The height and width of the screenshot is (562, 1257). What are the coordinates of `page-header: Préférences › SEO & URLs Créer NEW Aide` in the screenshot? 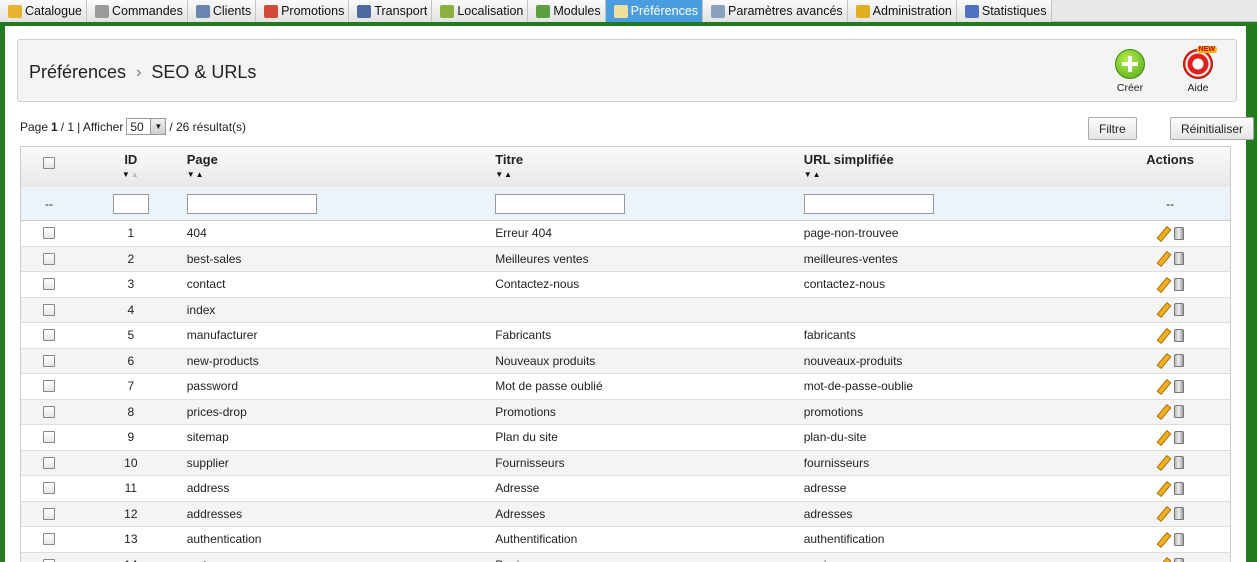 It's located at (627, 70).